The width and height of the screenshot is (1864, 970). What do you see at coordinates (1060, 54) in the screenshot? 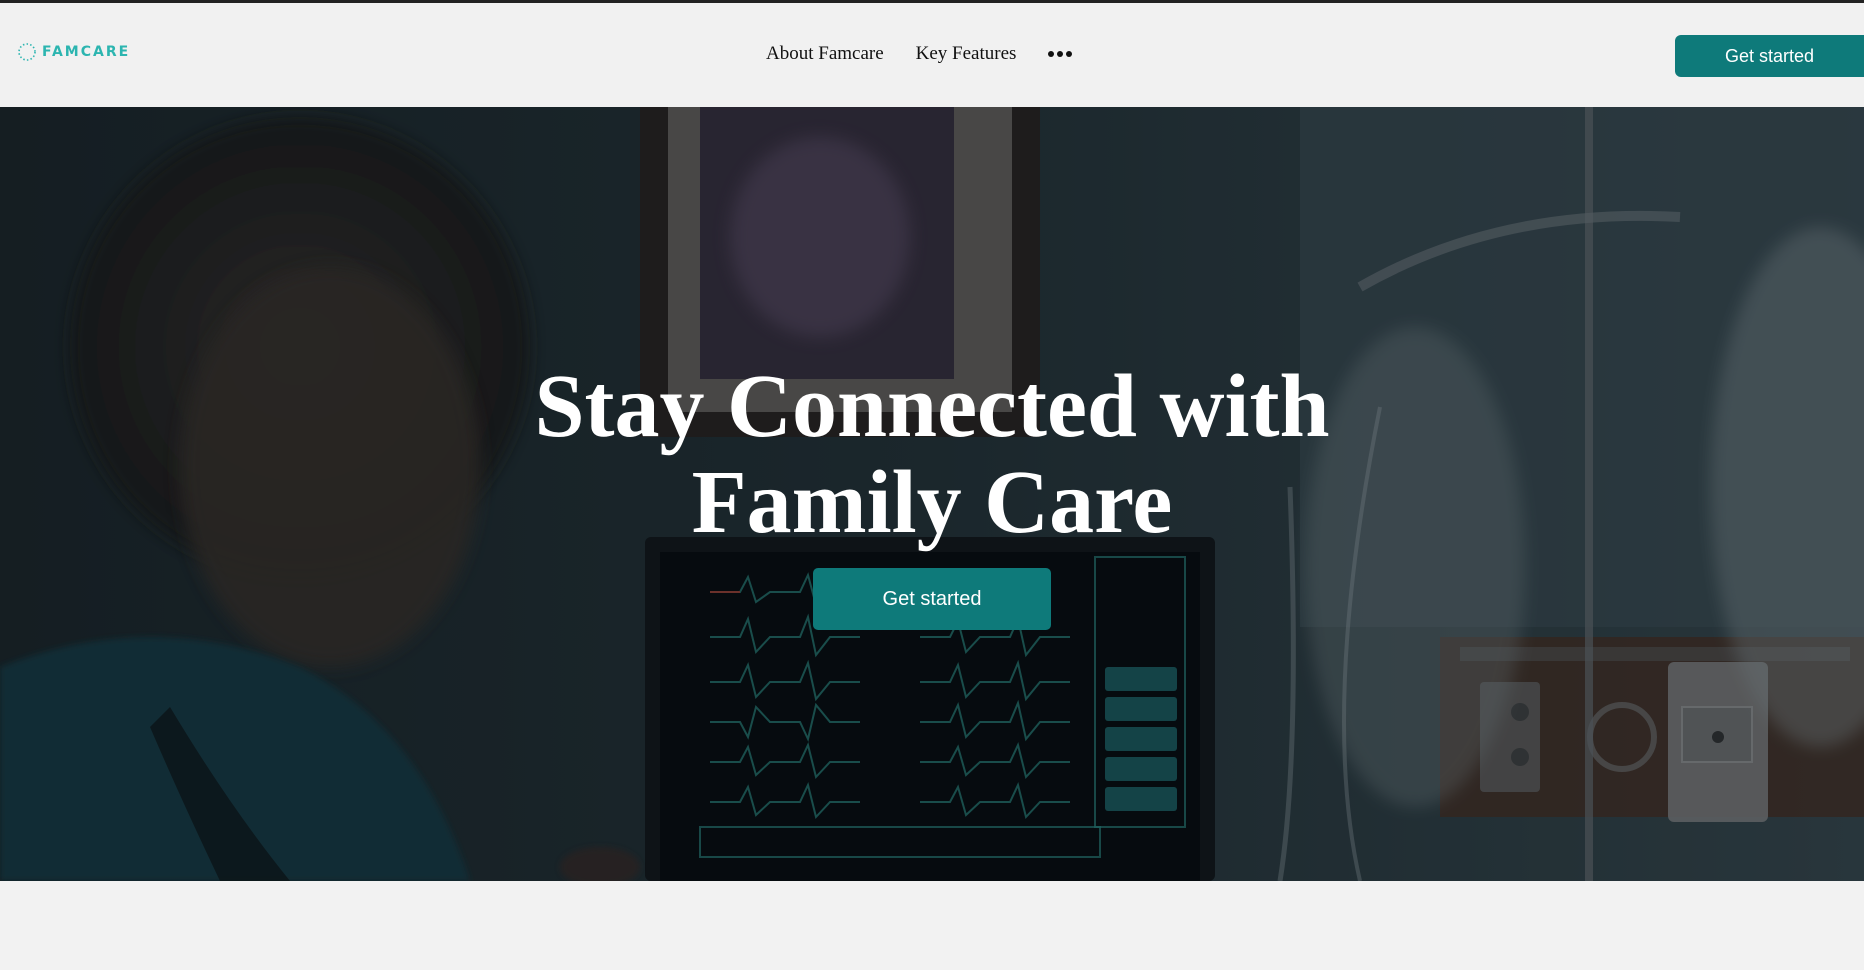
I see `ellipsis-icon` at bounding box center [1060, 54].